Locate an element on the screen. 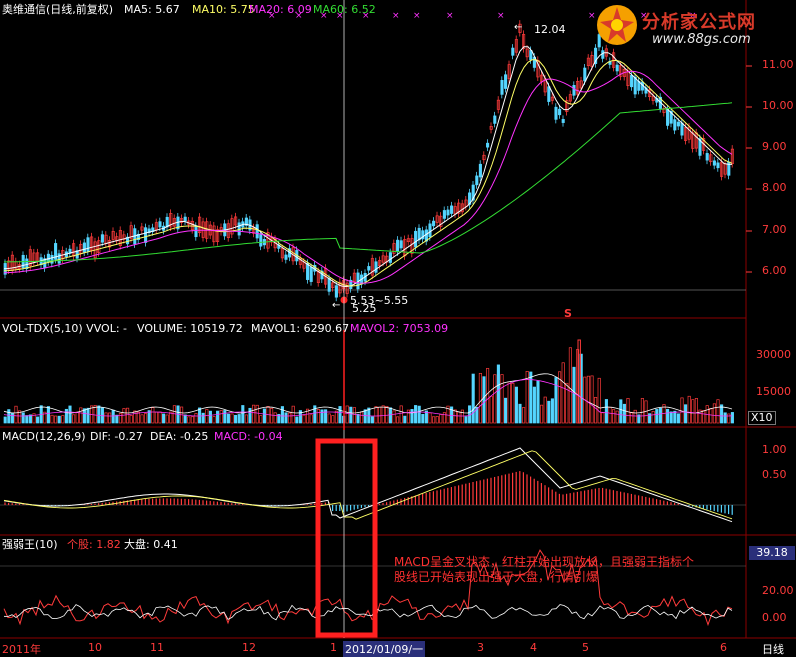 The width and height of the screenshot is (796, 657). period-label: 日线 is located at coordinates (773, 649).